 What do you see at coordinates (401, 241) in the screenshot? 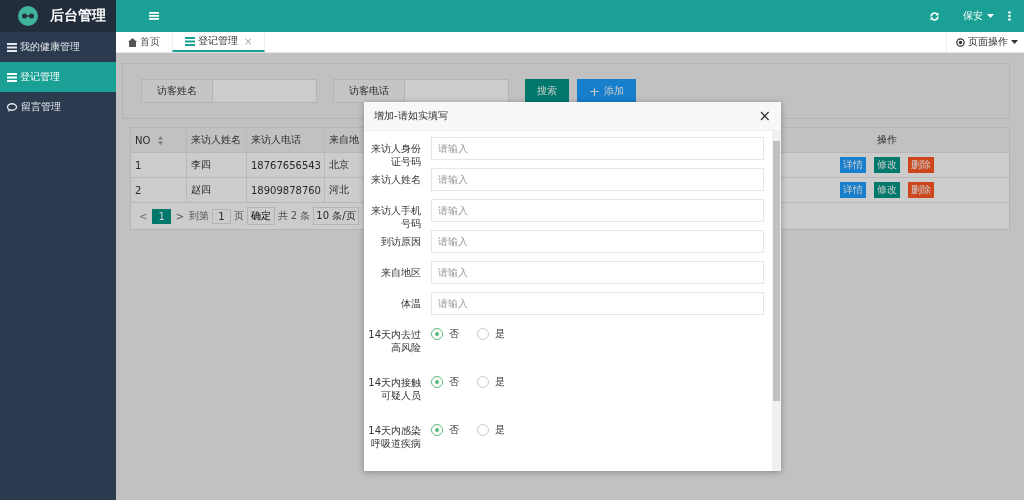
I see `field-label: 到访原因` at bounding box center [401, 241].